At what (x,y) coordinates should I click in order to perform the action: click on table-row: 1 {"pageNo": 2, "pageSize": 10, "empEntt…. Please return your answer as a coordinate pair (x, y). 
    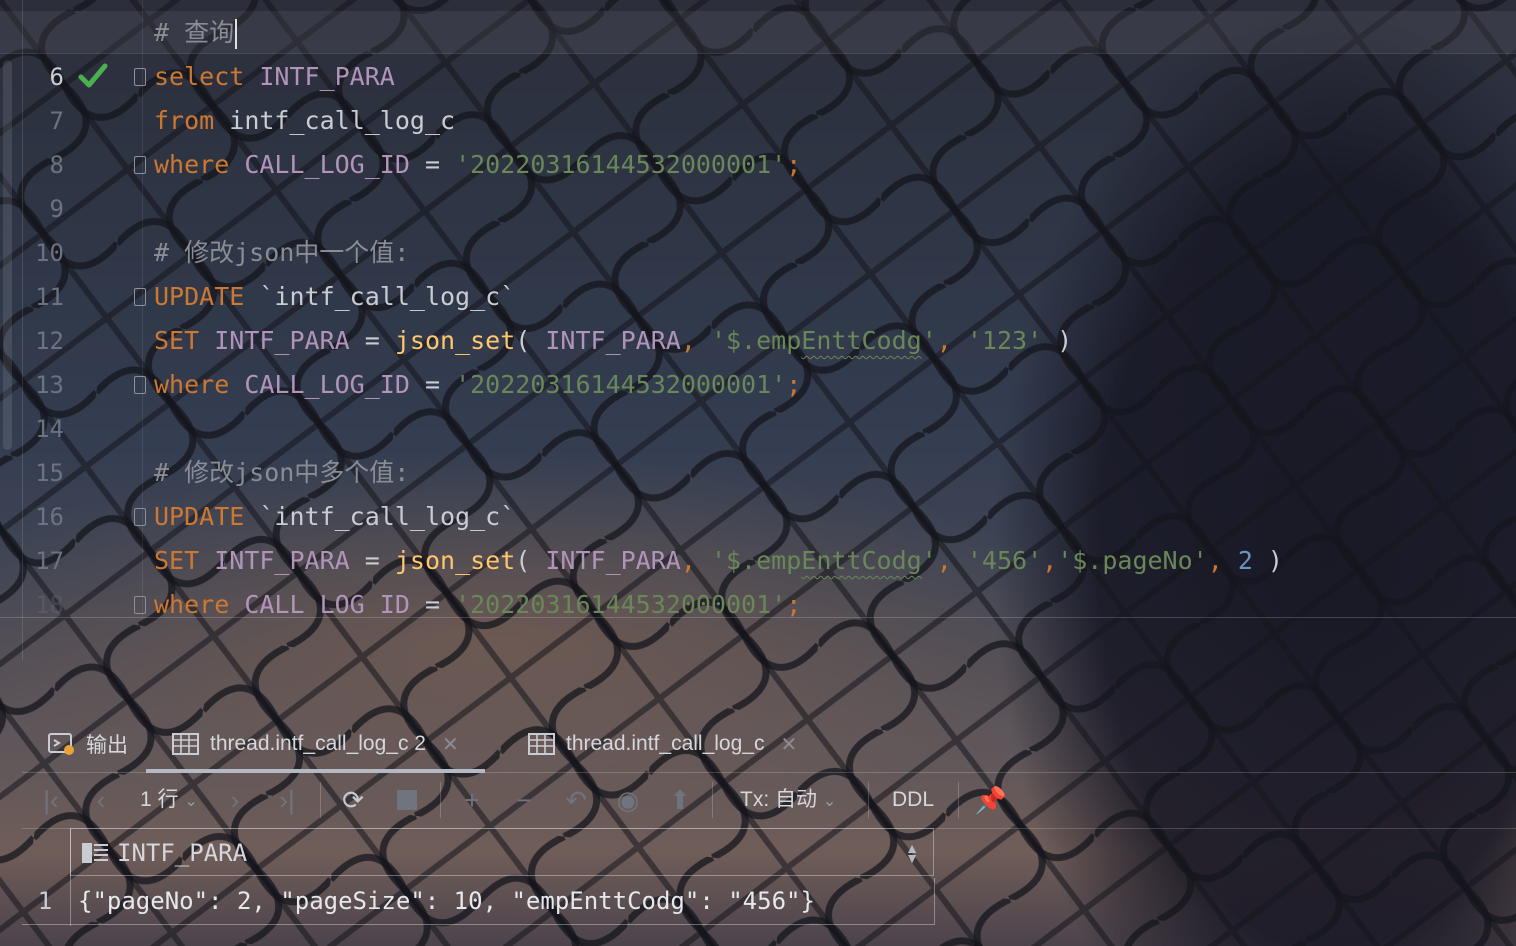
    Looking at the image, I should click on (478, 901).